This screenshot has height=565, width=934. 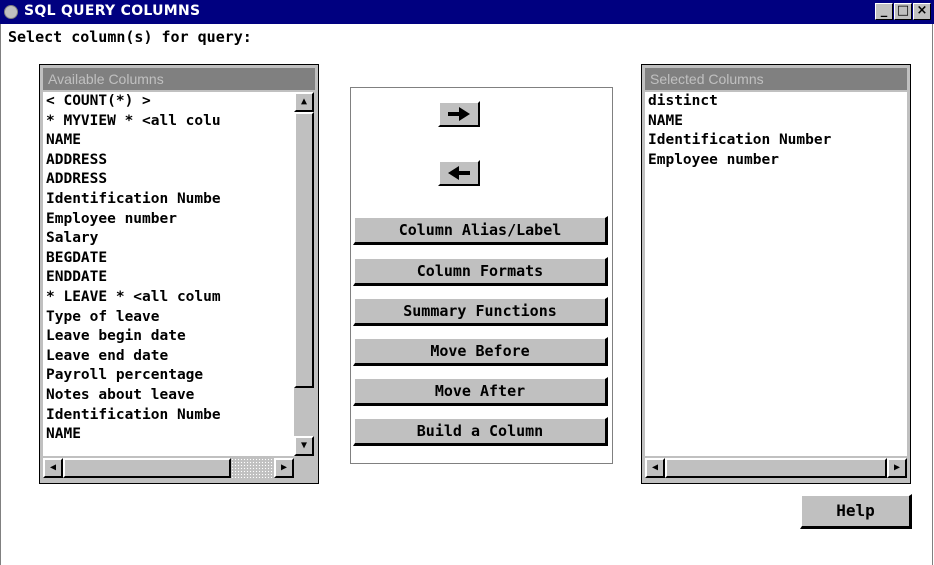 What do you see at coordinates (480, 230) in the screenshot?
I see `column-alias-label-button: Column Alias/Label` at bounding box center [480, 230].